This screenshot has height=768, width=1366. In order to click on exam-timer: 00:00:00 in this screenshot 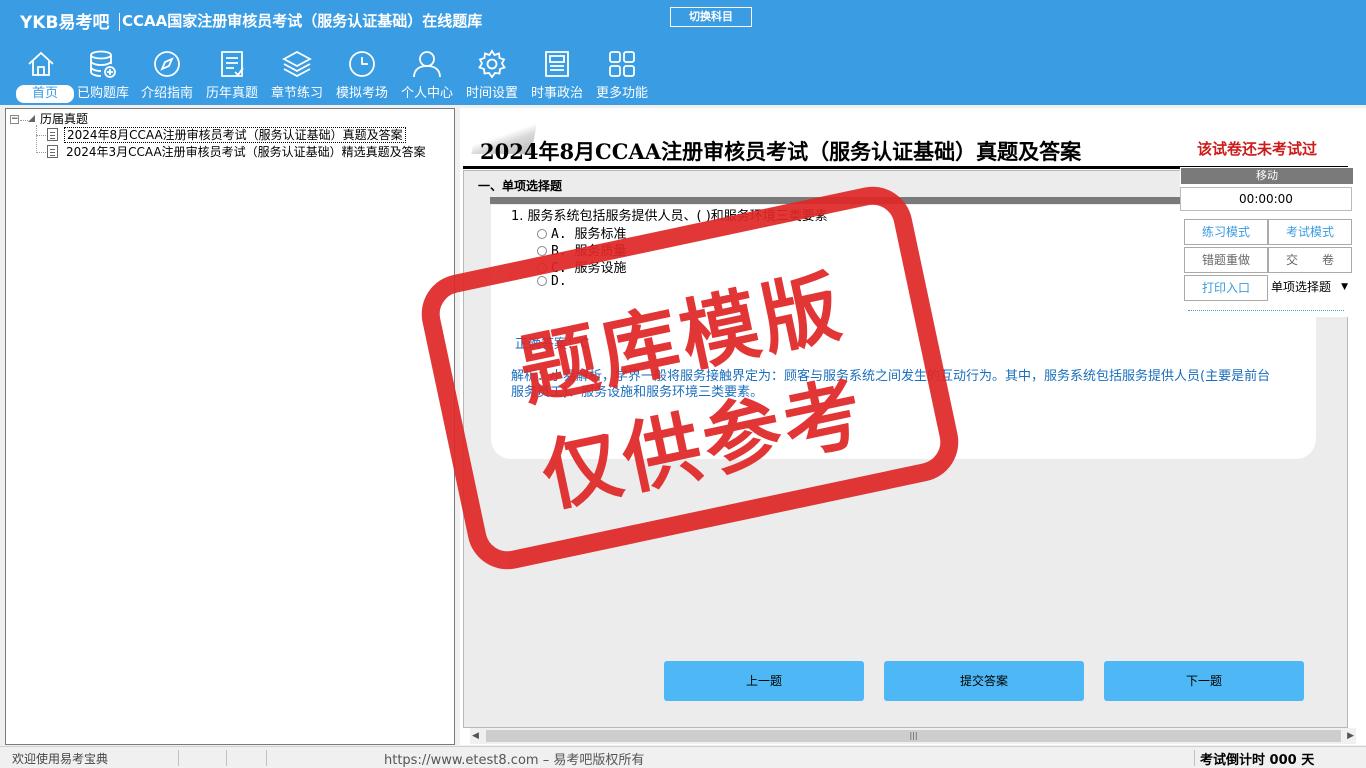, I will do `click(1266, 199)`.